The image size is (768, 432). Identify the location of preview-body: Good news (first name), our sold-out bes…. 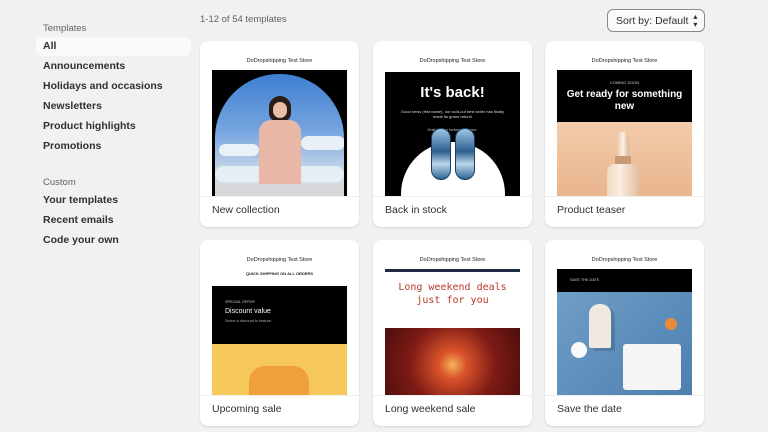
(452, 114).